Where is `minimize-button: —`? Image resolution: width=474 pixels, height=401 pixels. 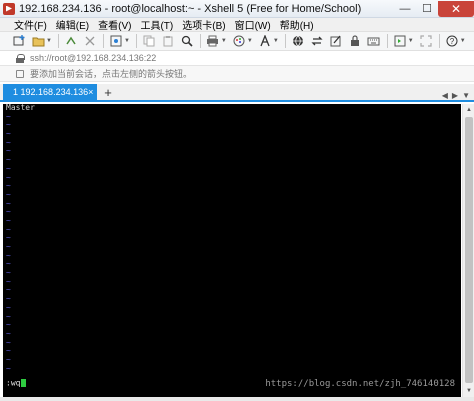 minimize-button: — is located at coordinates (405, 9).